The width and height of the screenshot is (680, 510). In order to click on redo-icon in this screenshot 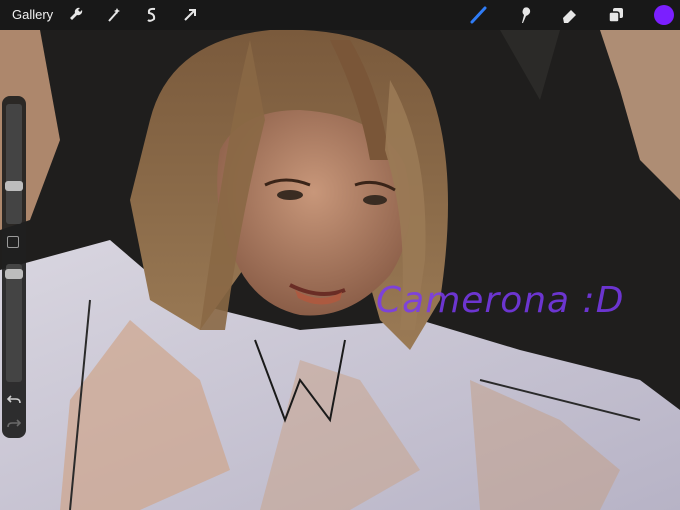, I will do `click(14, 424)`.